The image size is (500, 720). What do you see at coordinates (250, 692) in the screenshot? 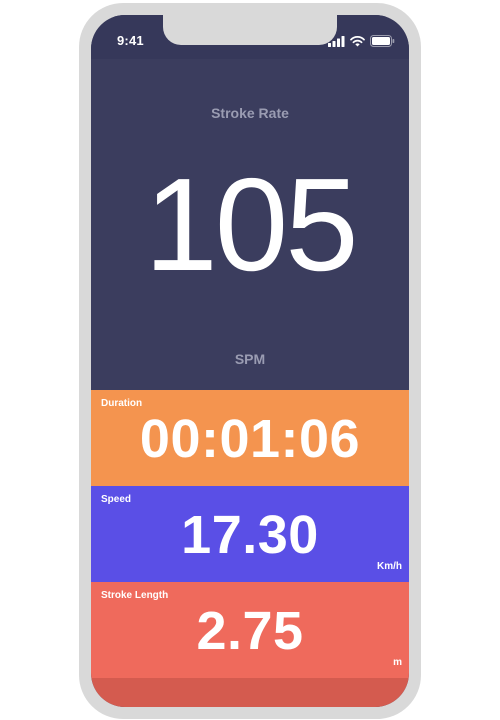
I see `footer-bar` at bounding box center [250, 692].